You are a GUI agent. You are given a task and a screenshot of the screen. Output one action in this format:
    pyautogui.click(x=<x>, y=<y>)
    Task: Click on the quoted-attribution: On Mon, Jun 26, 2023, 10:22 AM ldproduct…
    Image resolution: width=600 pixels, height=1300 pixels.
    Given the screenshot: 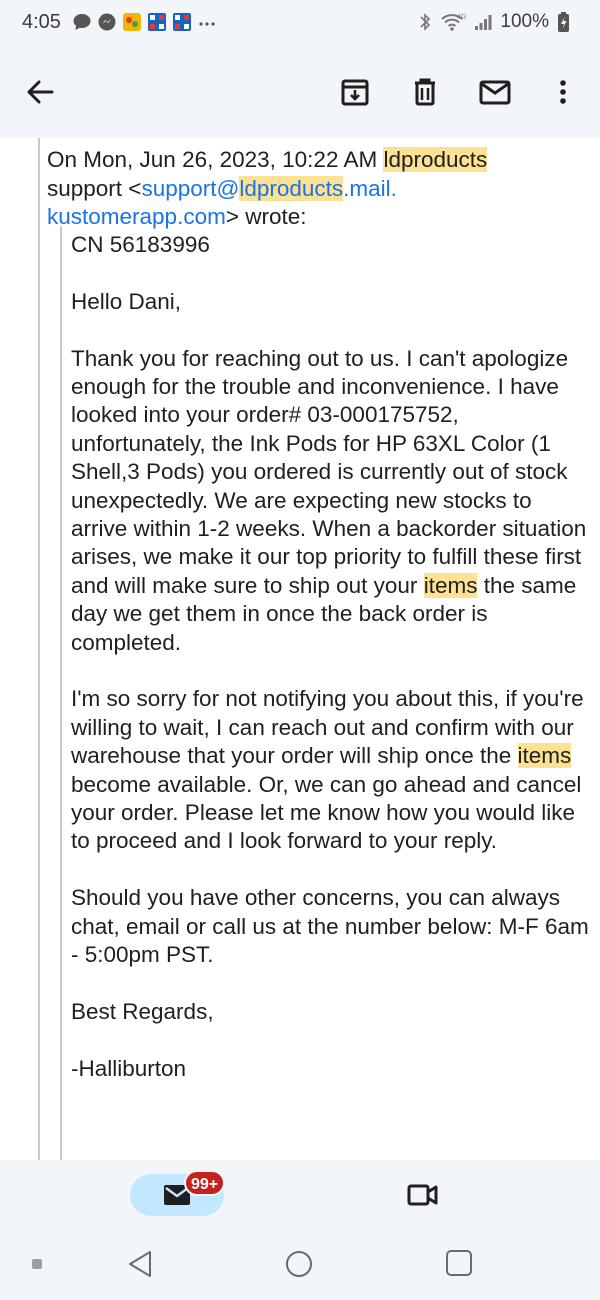 What is the action you would take?
    pyautogui.click(x=317, y=189)
    